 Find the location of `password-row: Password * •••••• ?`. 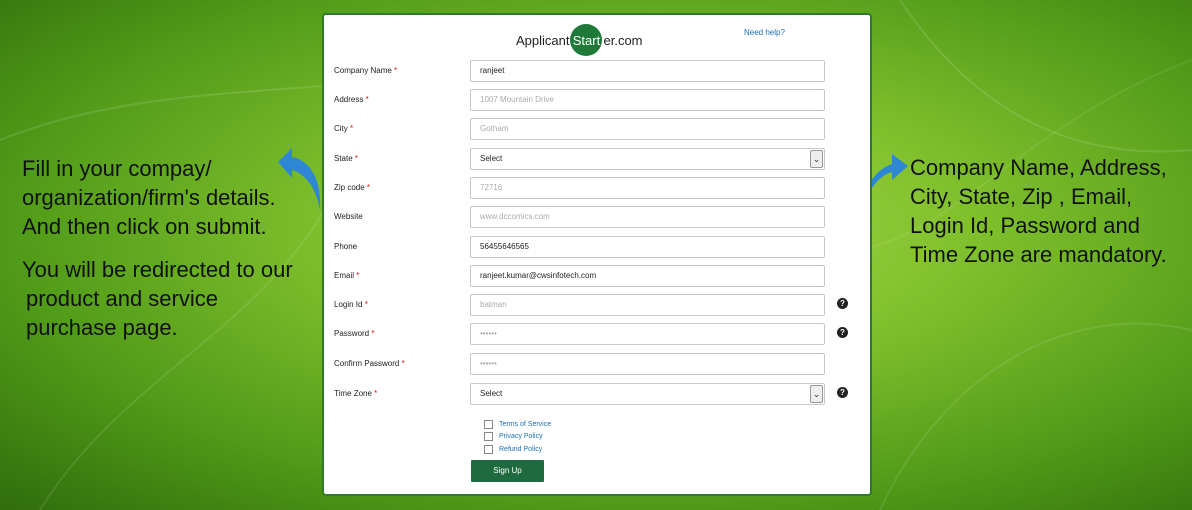

password-row: Password * •••••• ? is located at coordinates (599, 337).